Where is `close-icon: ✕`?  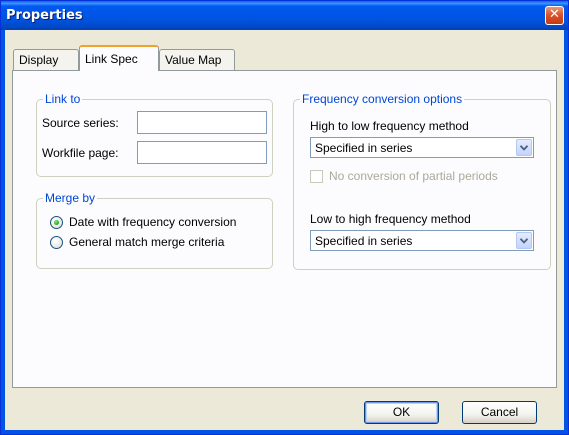 close-icon: ✕ is located at coordinates (554, 14).